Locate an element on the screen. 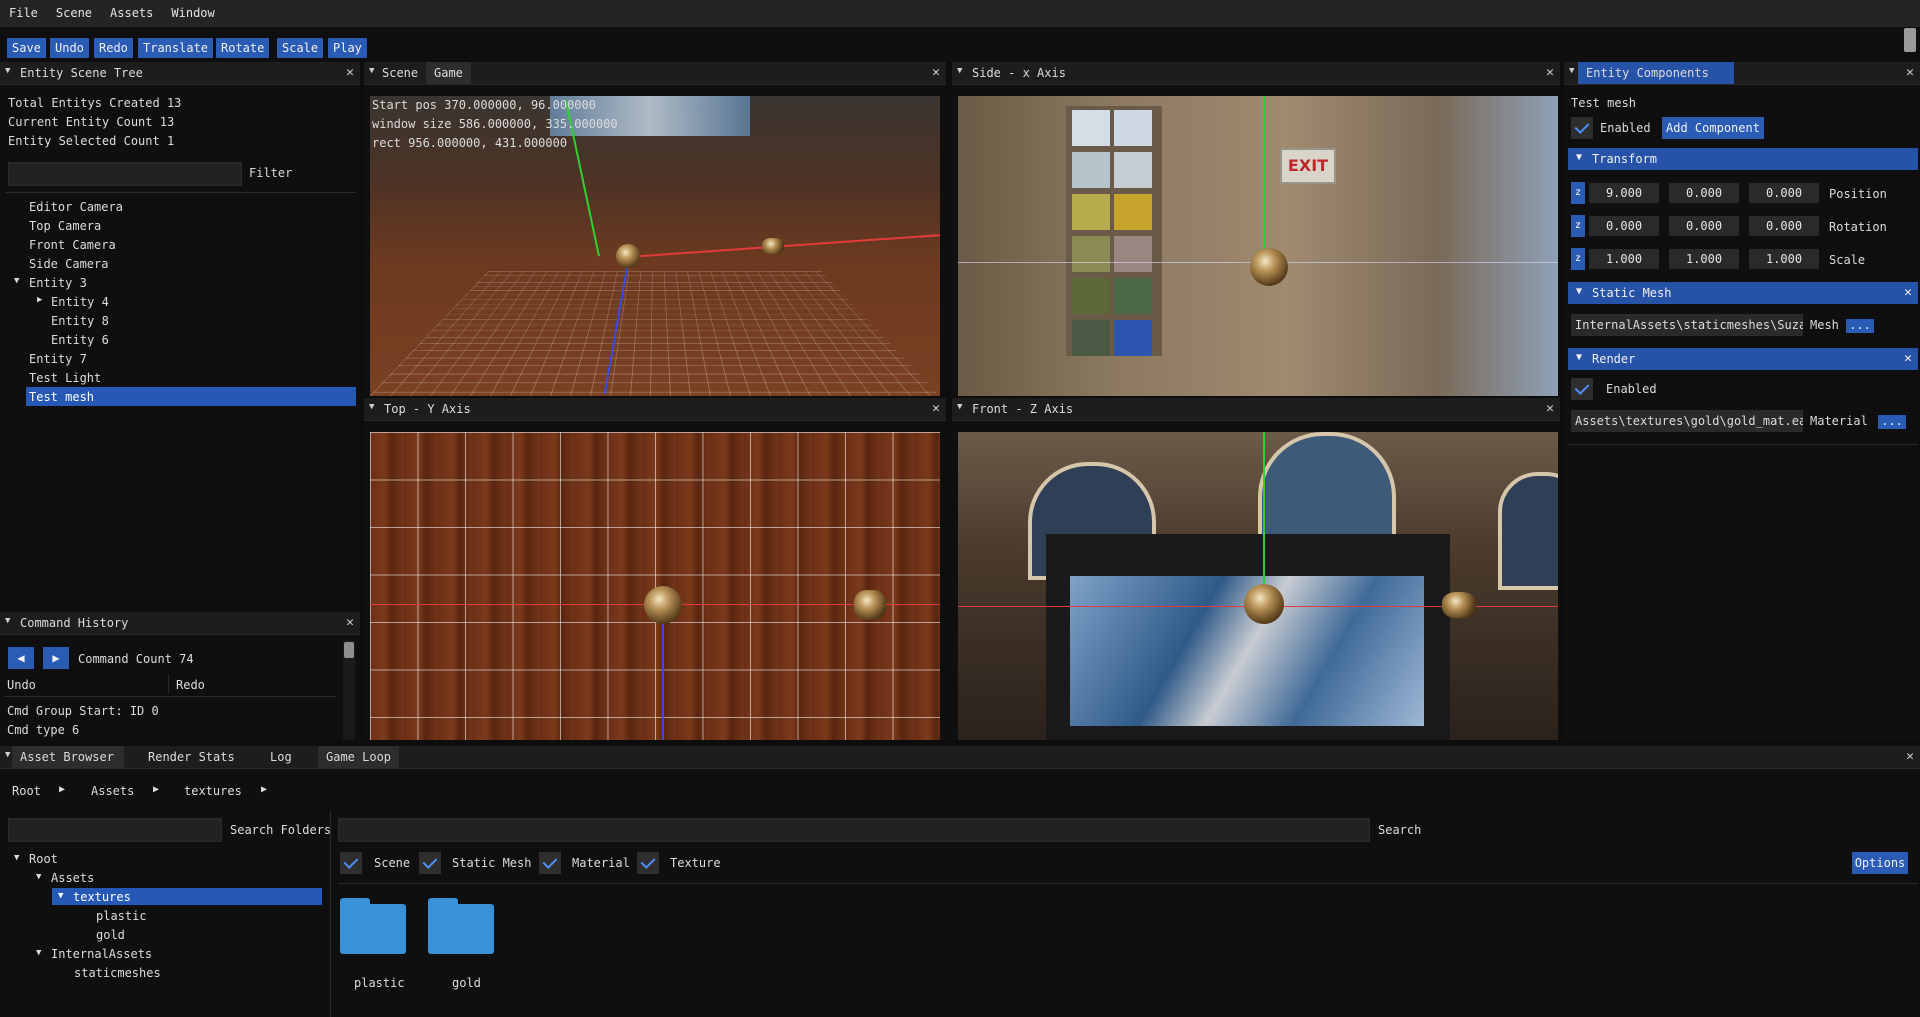 Image resolution: width=1920 pixels, height=1017 pixels. position-x-field: 9.000 is located at coordinates (1624, 193).